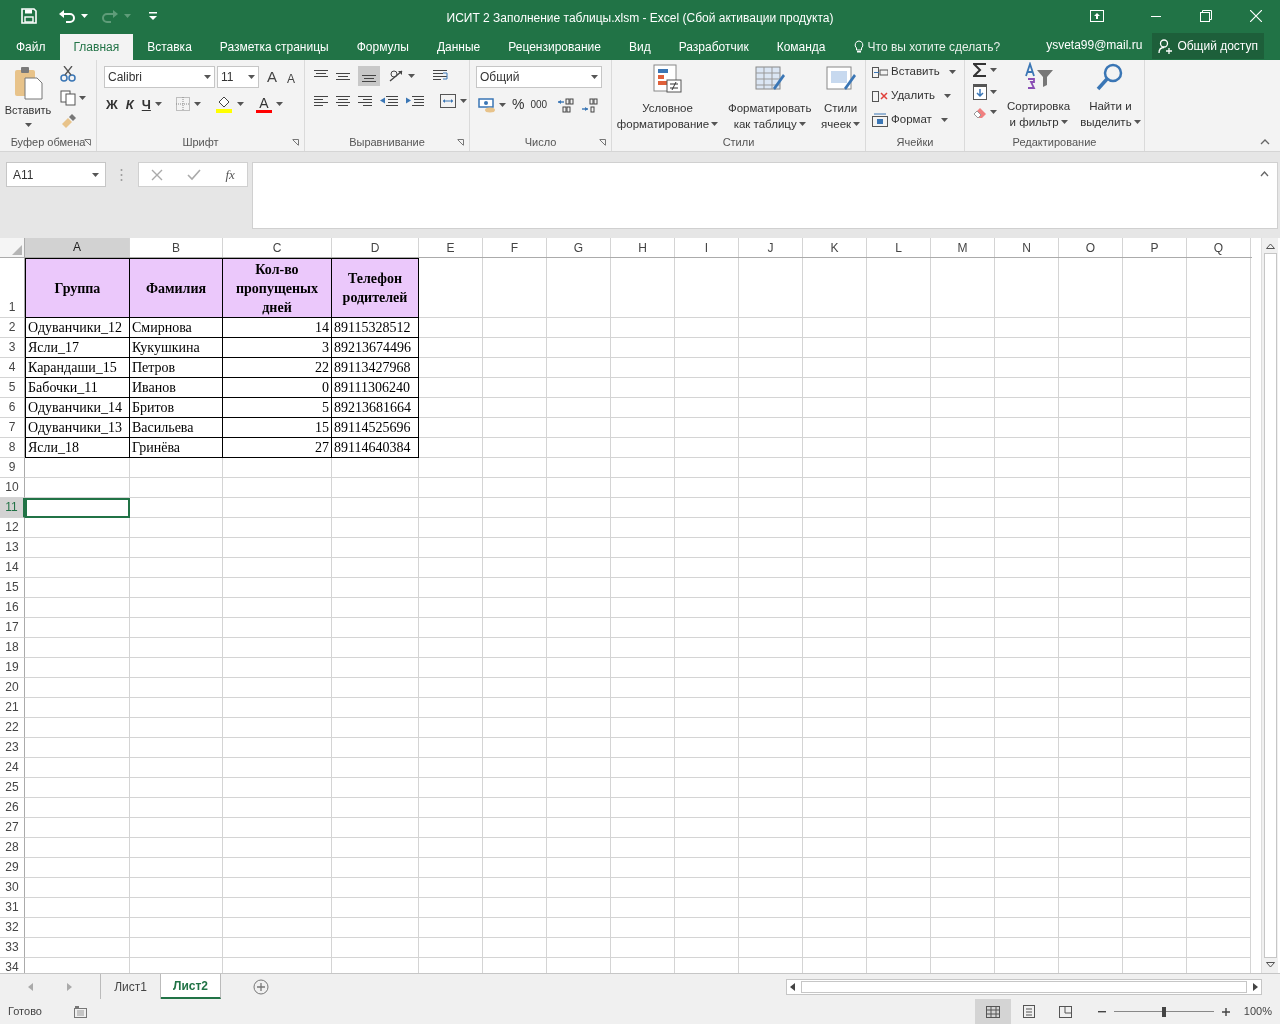 The image size is (1280, 1024). Describe the element at coordinates (12, 928) in the screenshot. I see `row-header: 32` at that location.